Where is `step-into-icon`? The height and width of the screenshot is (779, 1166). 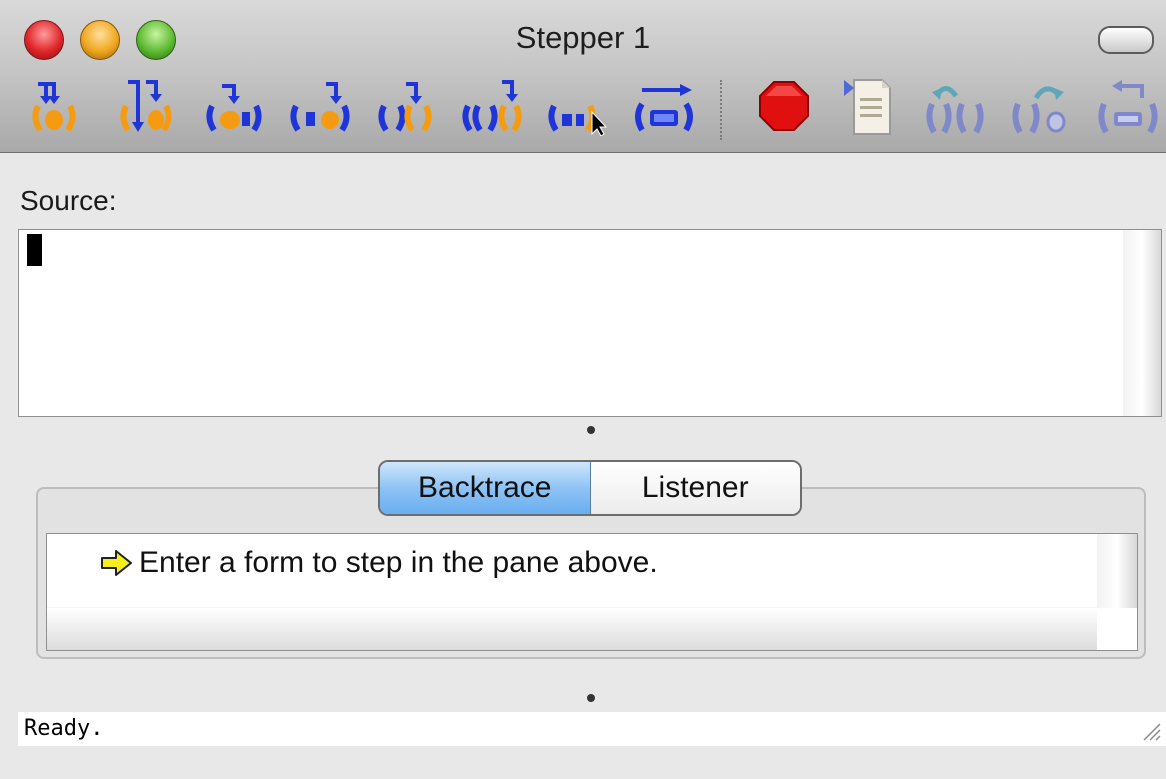
step-into-icon is located at coordinates (54, 107).